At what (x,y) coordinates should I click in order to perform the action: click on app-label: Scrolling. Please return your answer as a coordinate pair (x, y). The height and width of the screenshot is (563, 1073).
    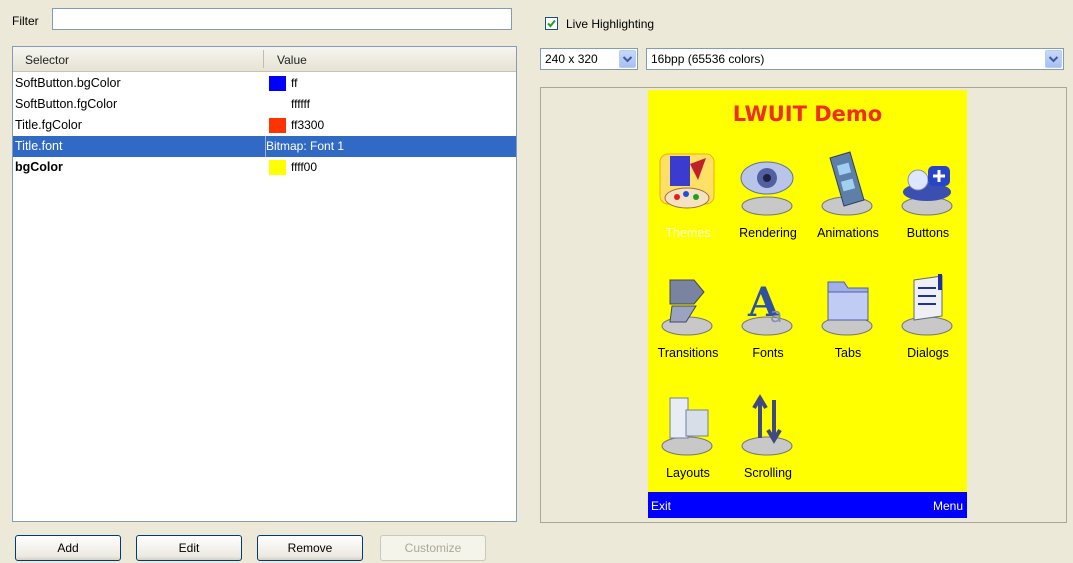
    Looking at the image, I should click on (768, 473).